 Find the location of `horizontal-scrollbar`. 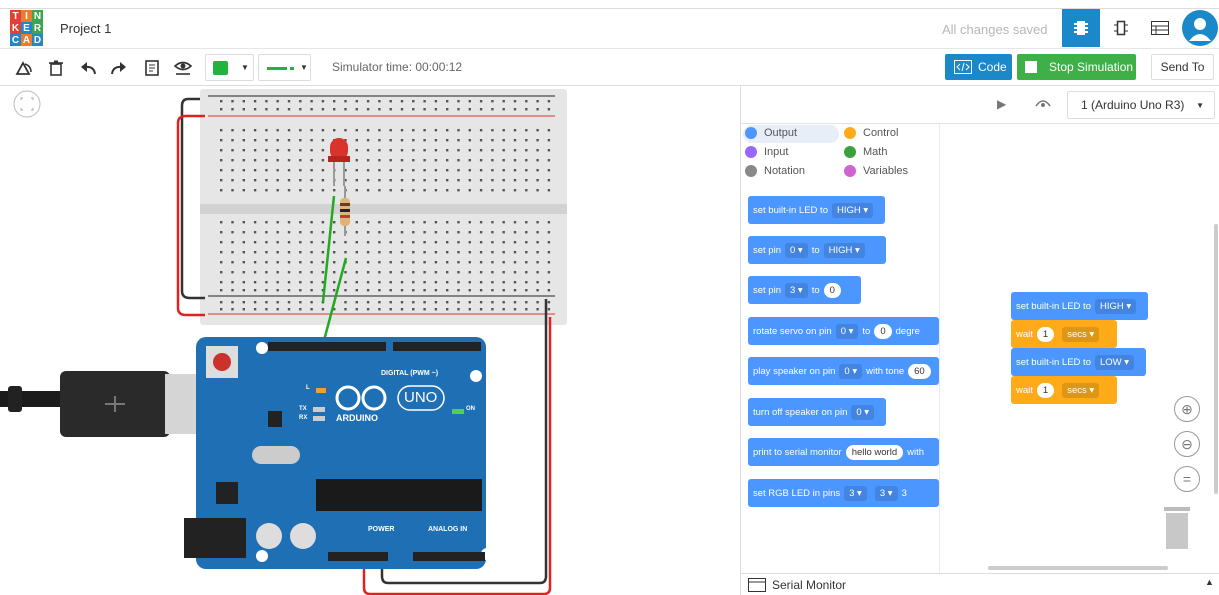

horizontal-scrollbar is located at coordinates (1078, 568).